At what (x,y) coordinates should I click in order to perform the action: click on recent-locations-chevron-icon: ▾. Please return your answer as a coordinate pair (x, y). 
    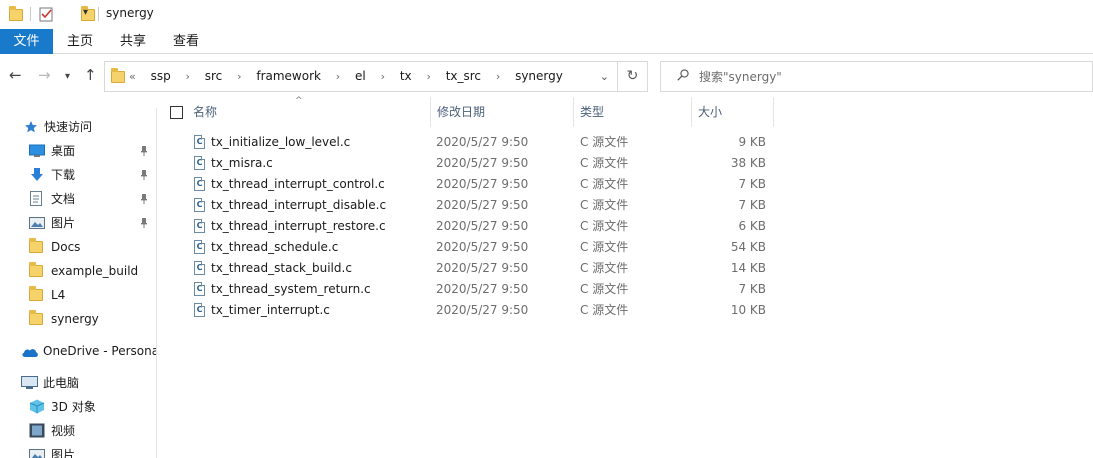
    Looking at the image, I should click on (67, 77).